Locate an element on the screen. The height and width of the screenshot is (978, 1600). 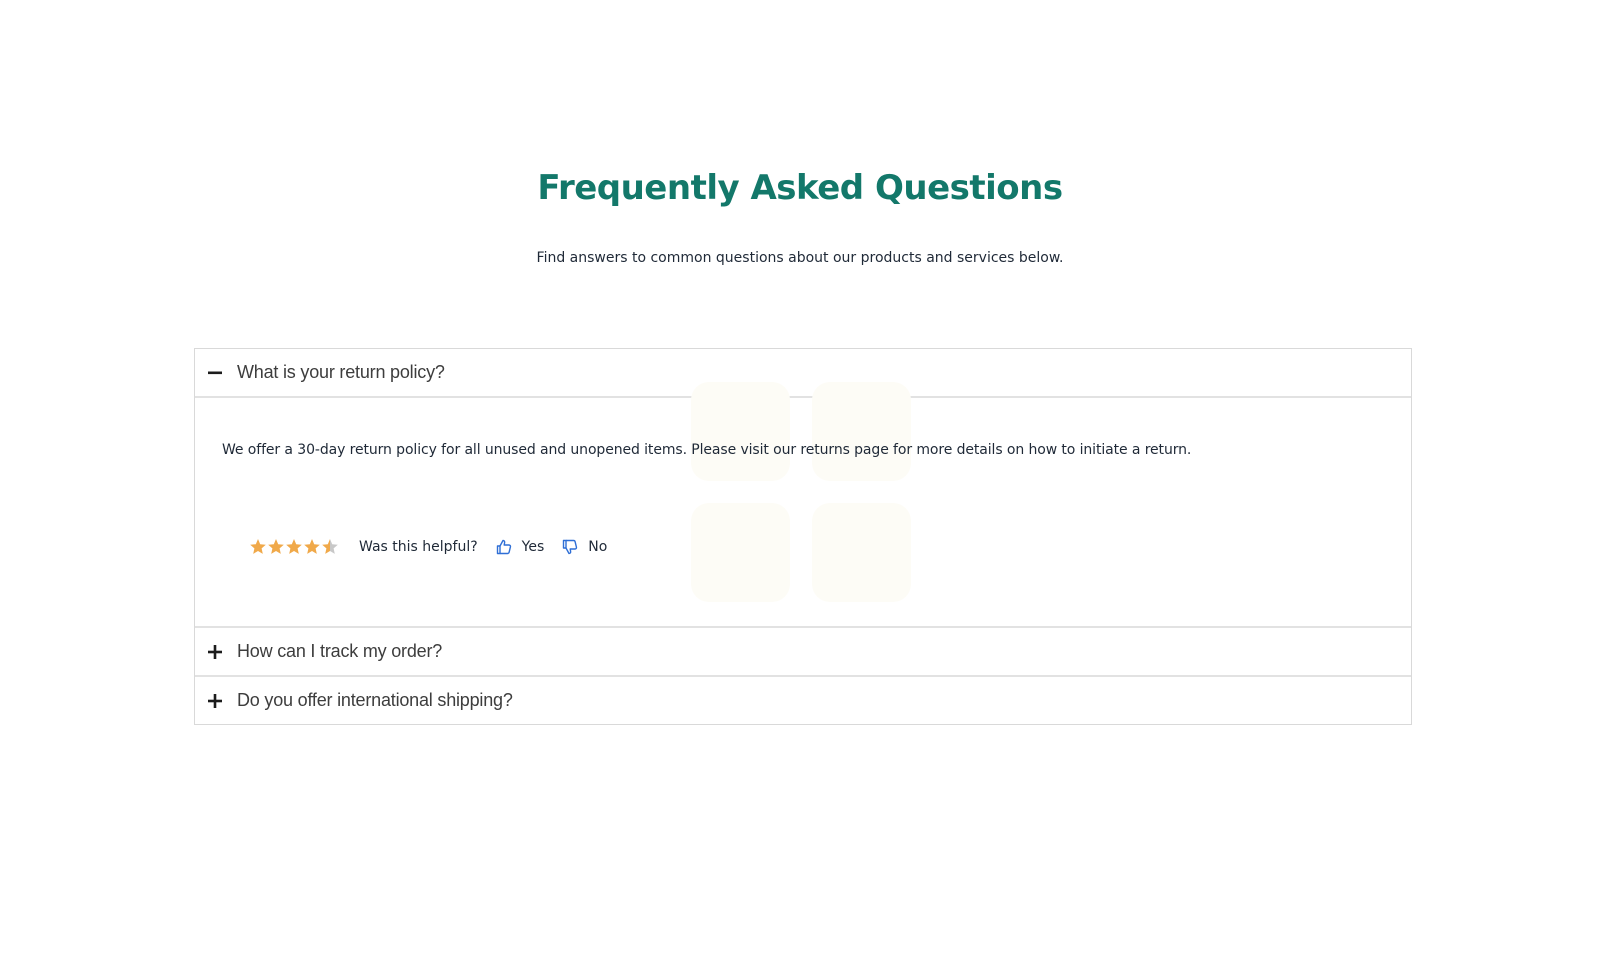
yes-button: Yes is located at coordinates (520, 547).